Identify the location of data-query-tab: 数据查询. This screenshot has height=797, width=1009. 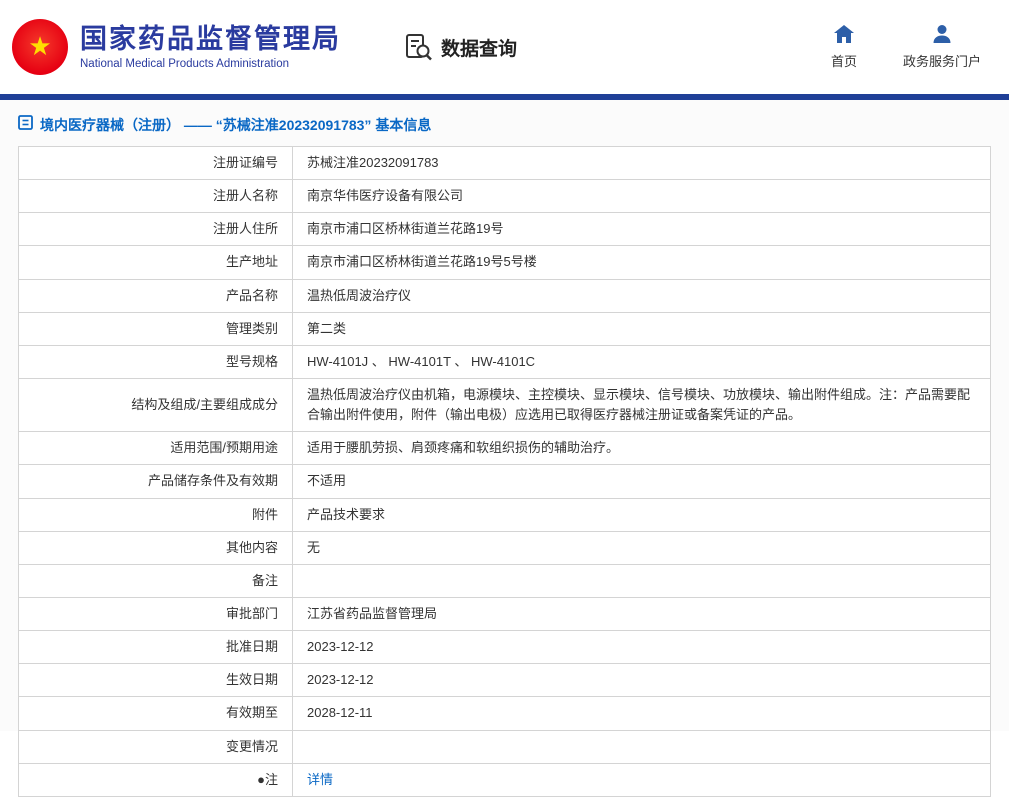
(460, 47).